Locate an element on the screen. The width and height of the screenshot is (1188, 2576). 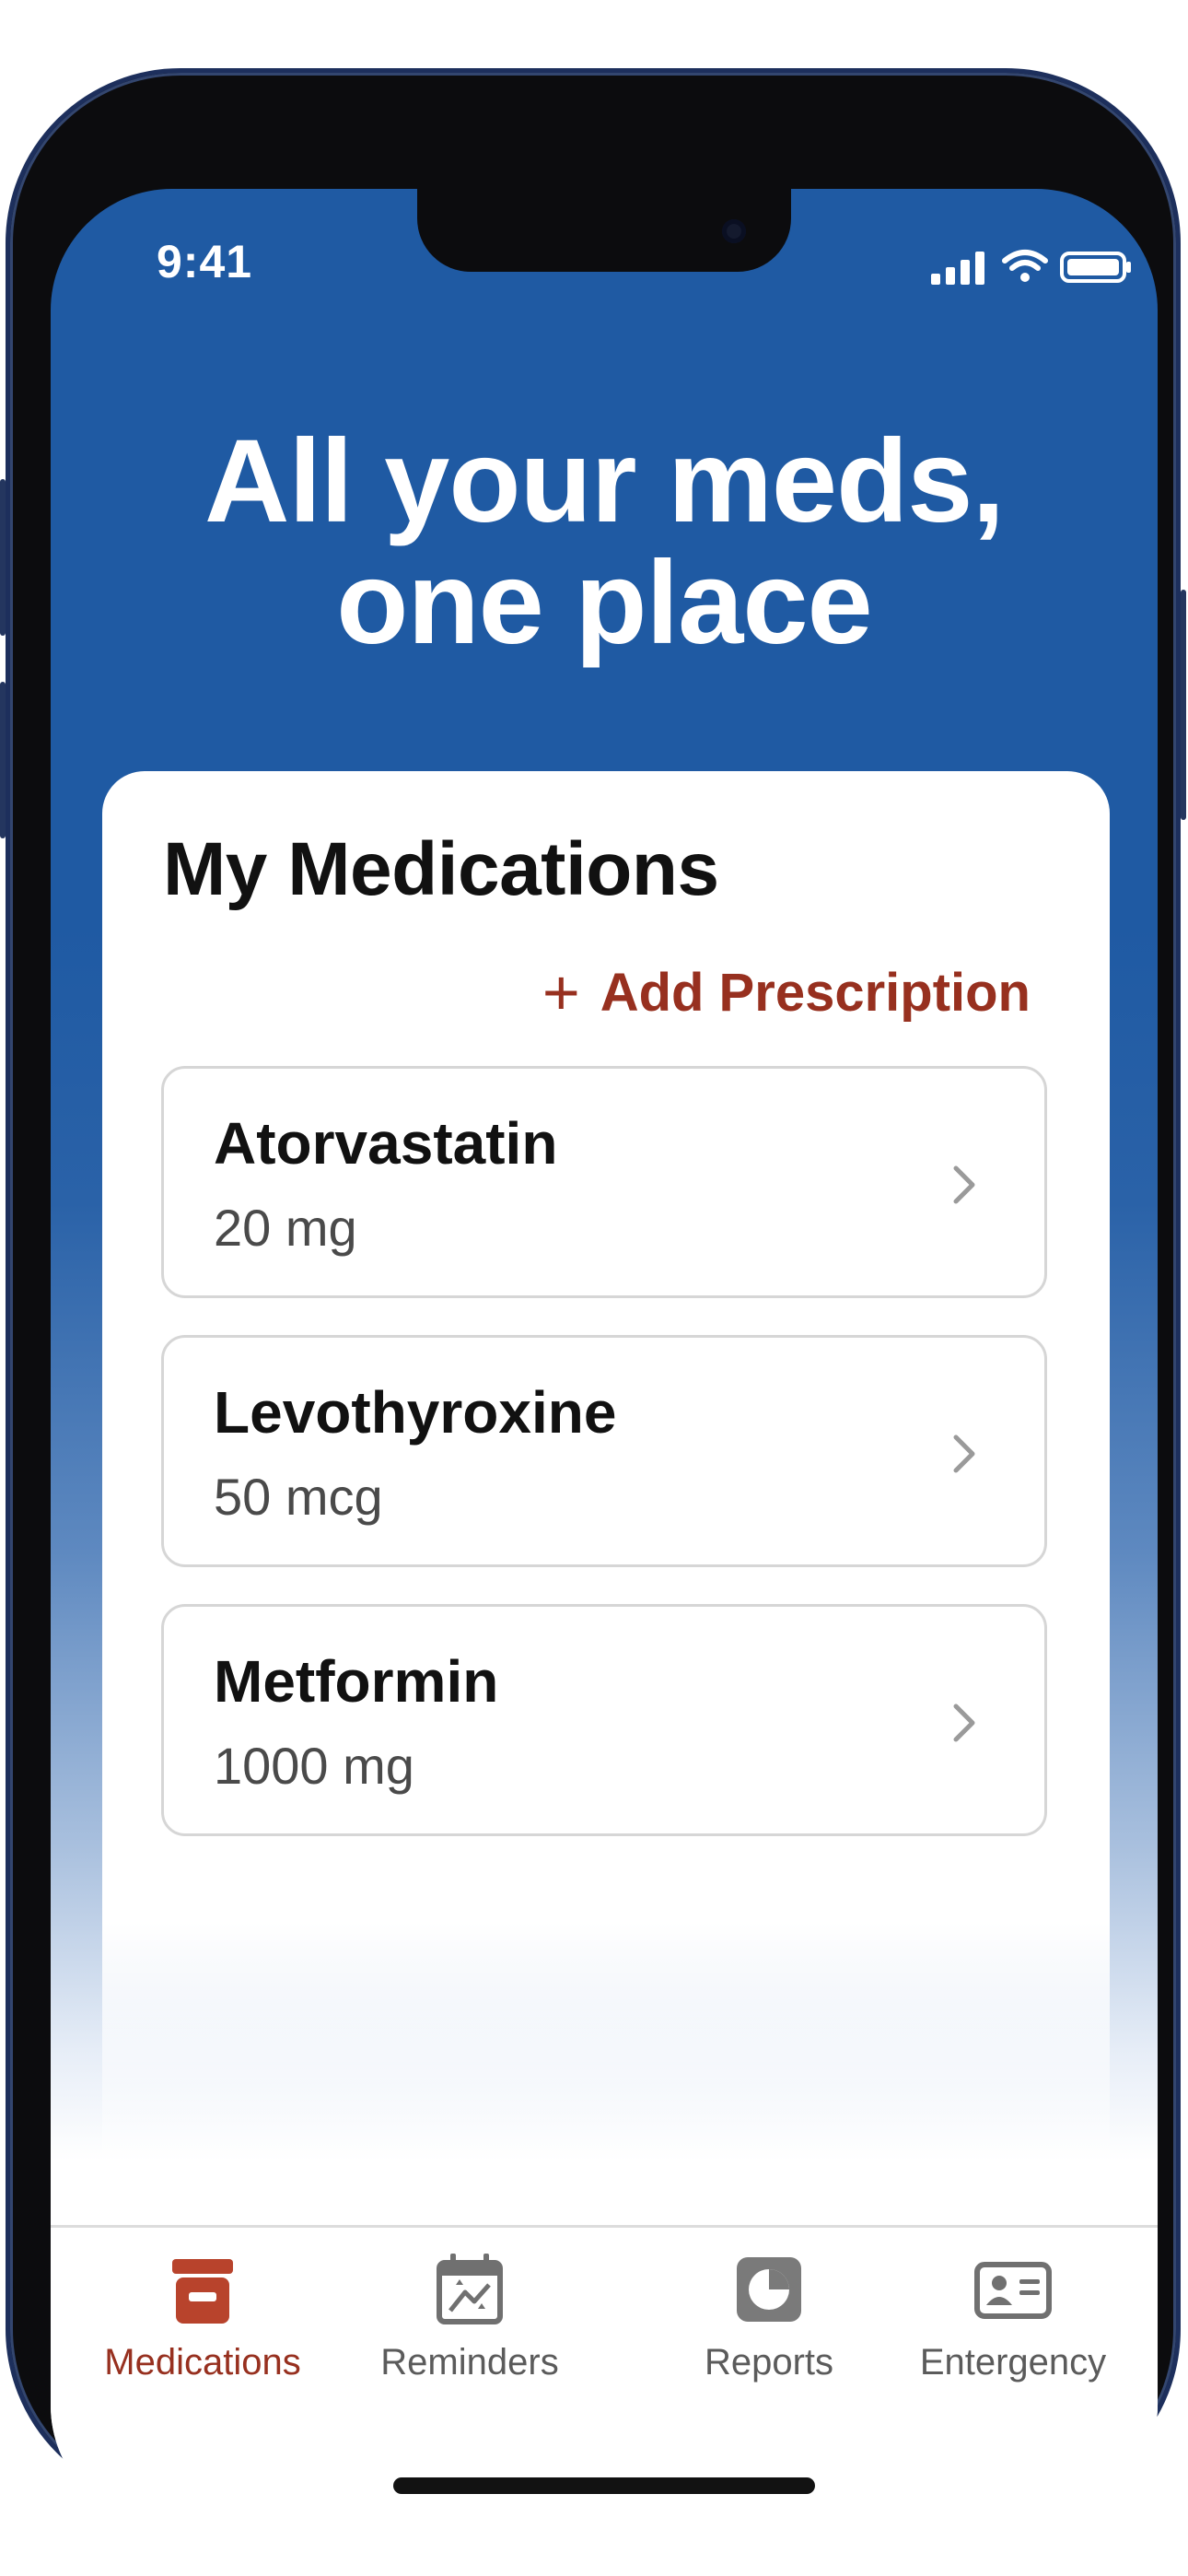
pie-chart-icon is located at coordinates (769, 2289).